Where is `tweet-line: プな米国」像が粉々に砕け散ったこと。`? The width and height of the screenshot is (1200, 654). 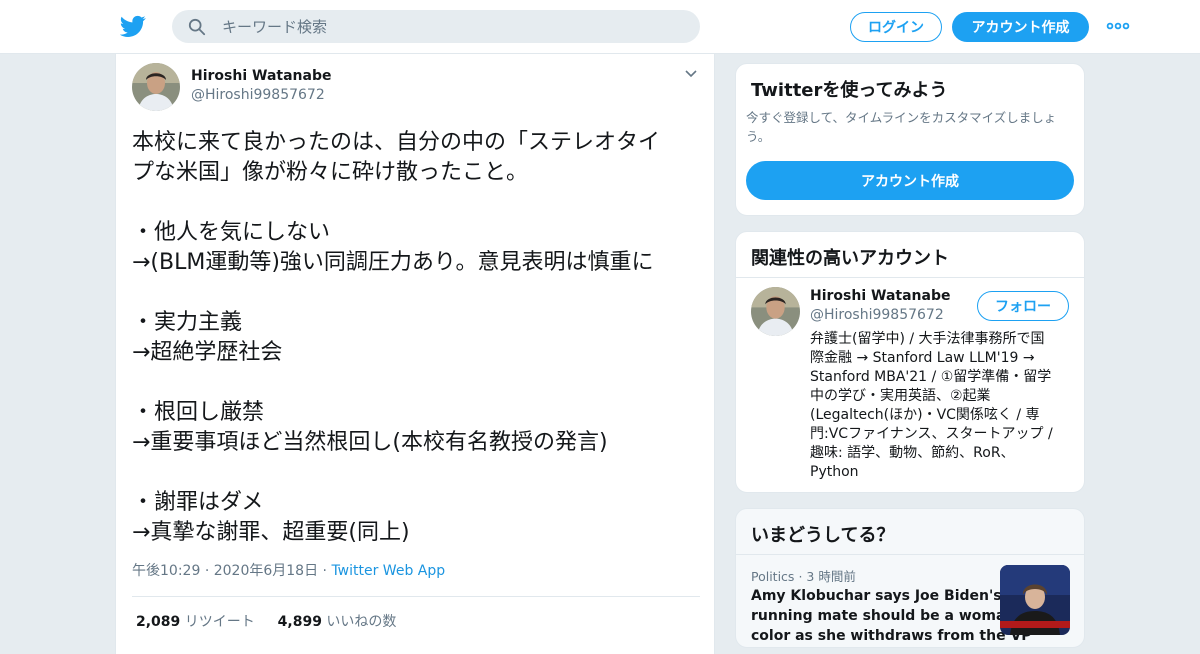
tweet-line: プな米国」像が粉々に砕け散ったこと。 is located at coordinates (330, 172).